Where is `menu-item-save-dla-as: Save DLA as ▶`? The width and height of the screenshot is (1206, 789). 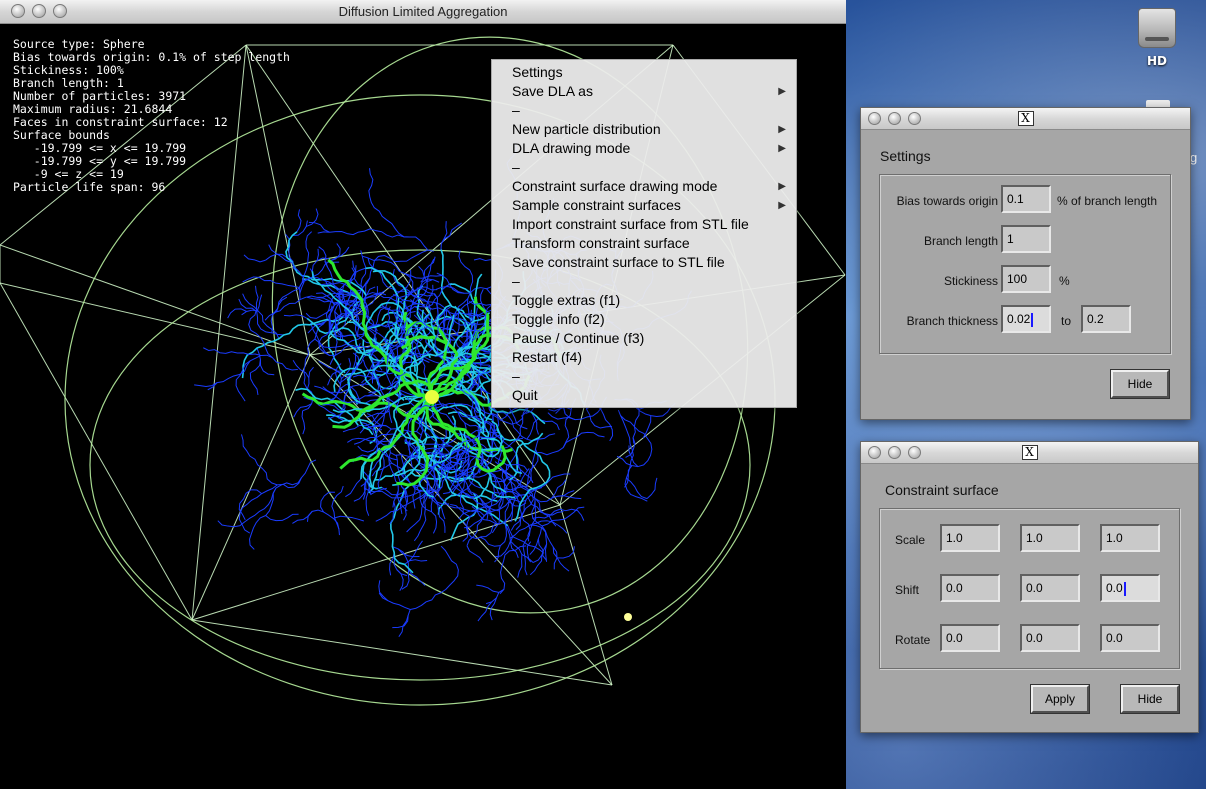
menu-item-save-dla-as: Save DLA as ▶ is located at coordinates (644, 91).